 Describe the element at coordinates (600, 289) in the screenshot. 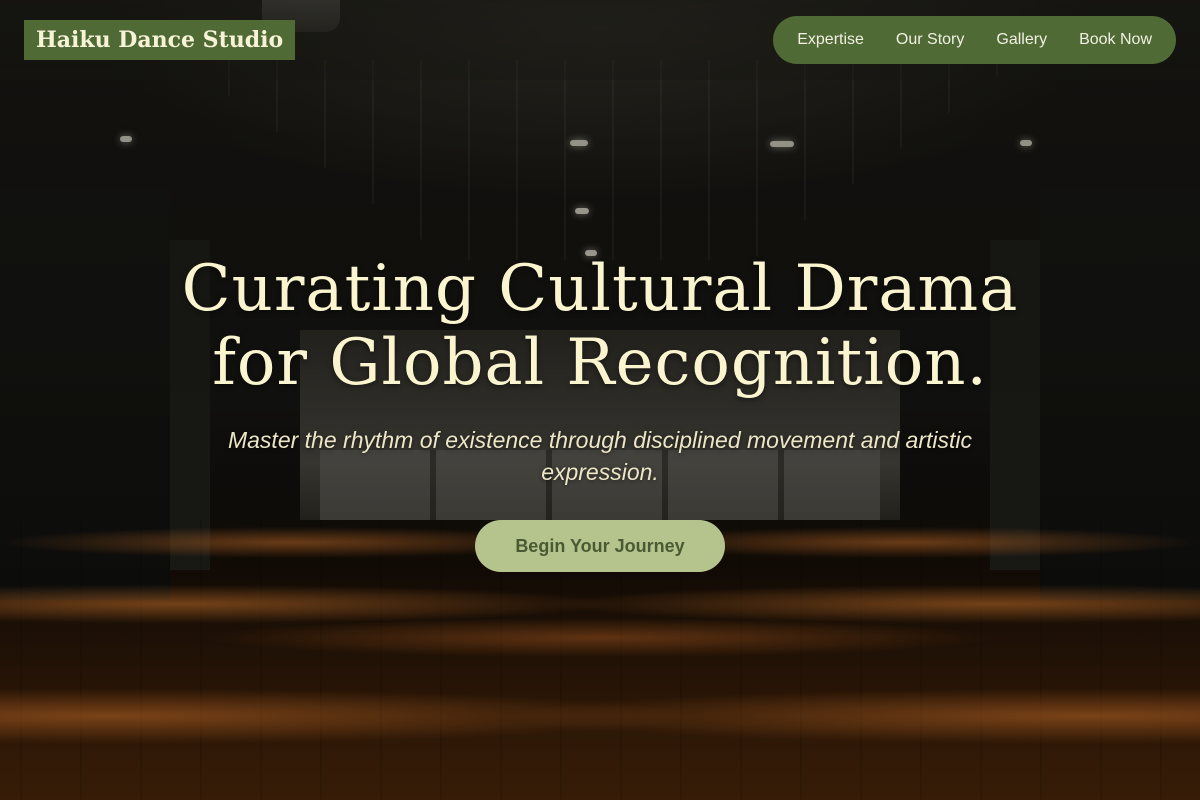

I see `hero-headline-line-1: Curating Cultural Drama` at that location.